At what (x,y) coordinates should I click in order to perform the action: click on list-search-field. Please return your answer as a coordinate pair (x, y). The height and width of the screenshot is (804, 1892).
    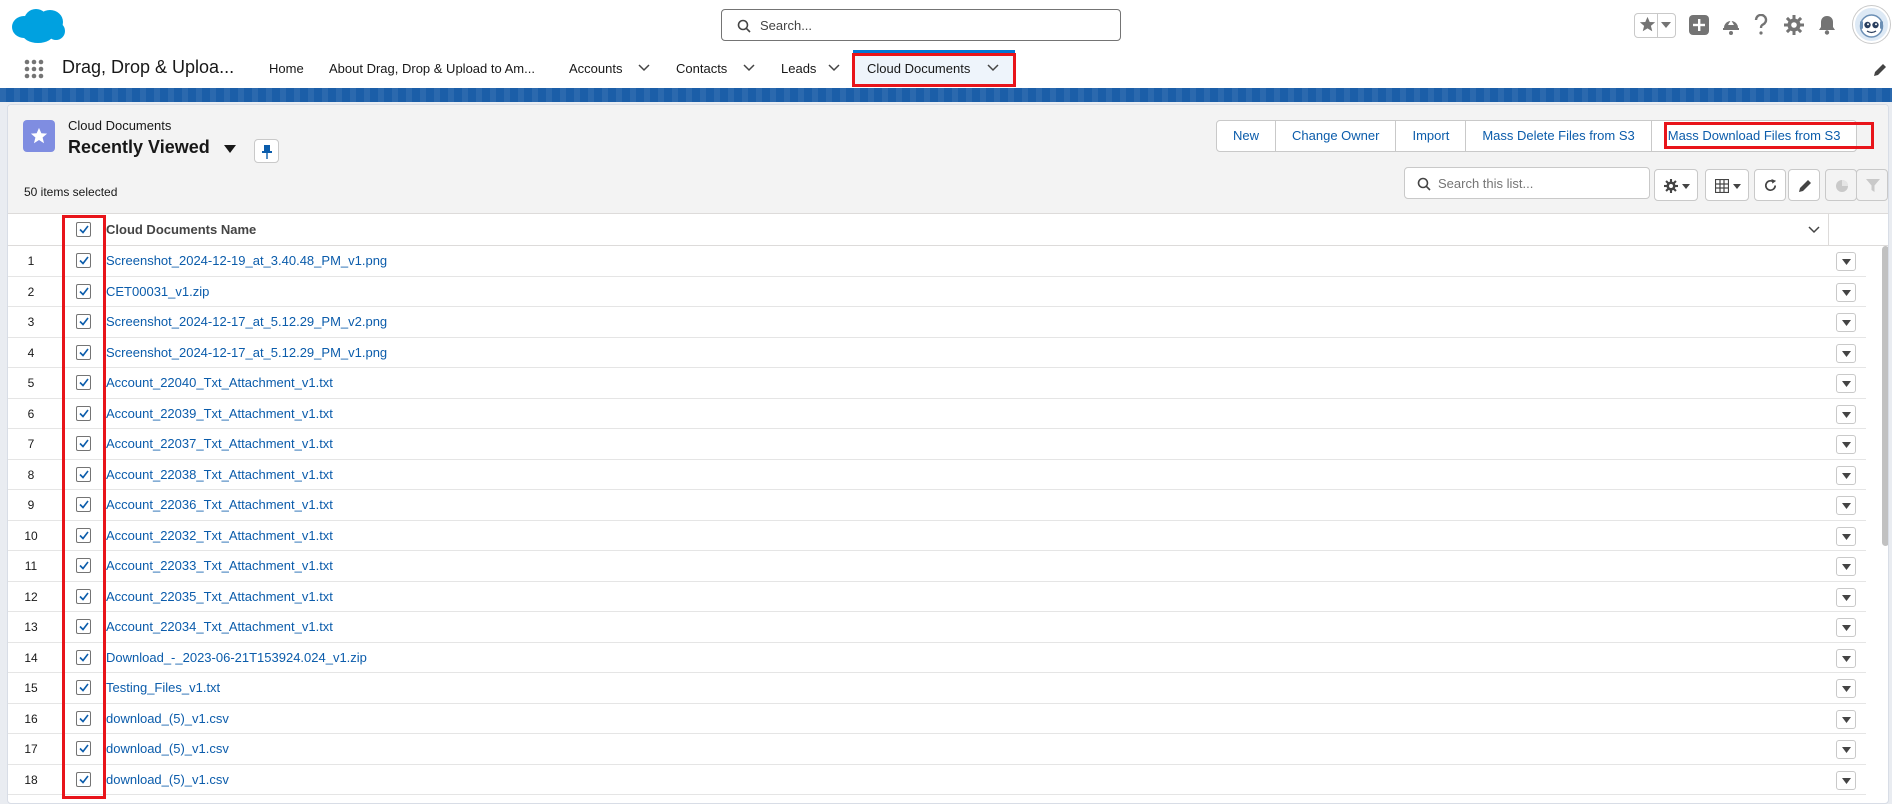
    Looking at the image, I should click on (1527, 183).